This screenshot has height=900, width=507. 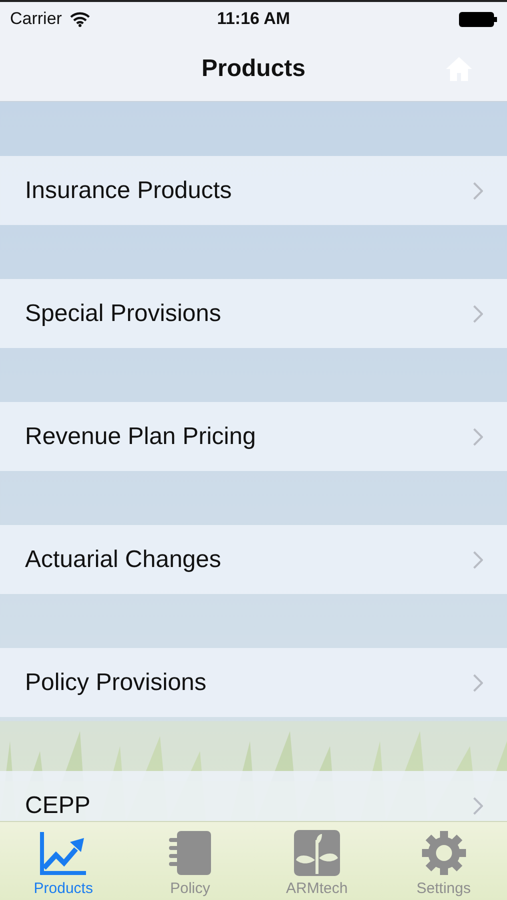 What do you see at coordinates (478, 19) in the screenshot?
I see `battery-icon` at bounding box center [478, 19].